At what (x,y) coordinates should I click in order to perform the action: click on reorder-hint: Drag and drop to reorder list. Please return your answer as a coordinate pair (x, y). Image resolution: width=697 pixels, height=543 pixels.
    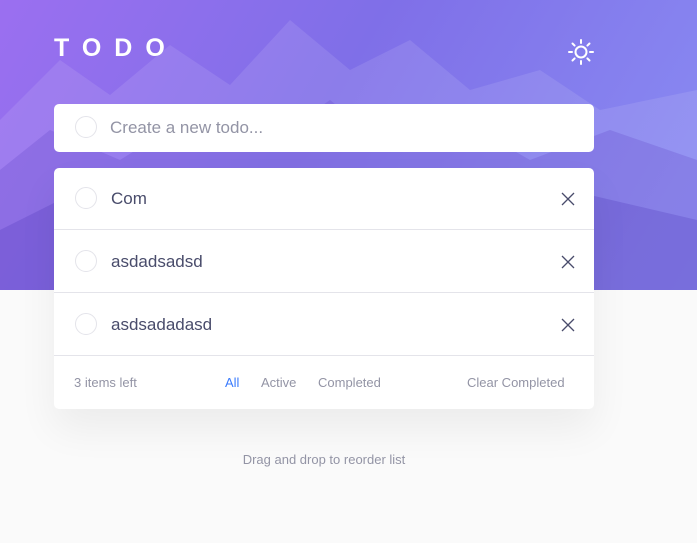
    Looking at the image, I should click on (324, 459).